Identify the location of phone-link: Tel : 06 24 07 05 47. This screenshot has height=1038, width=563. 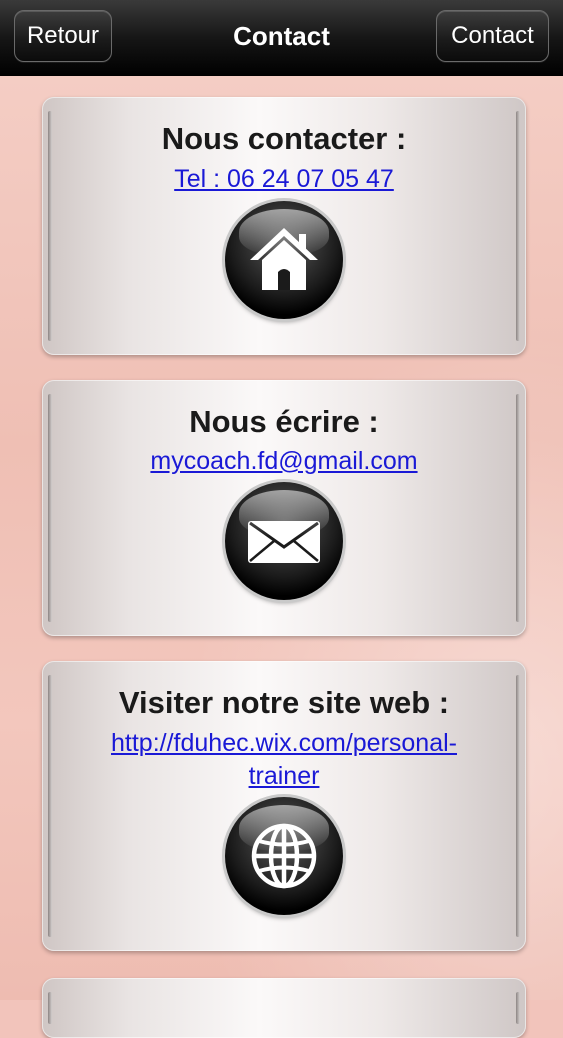
(284, 179).